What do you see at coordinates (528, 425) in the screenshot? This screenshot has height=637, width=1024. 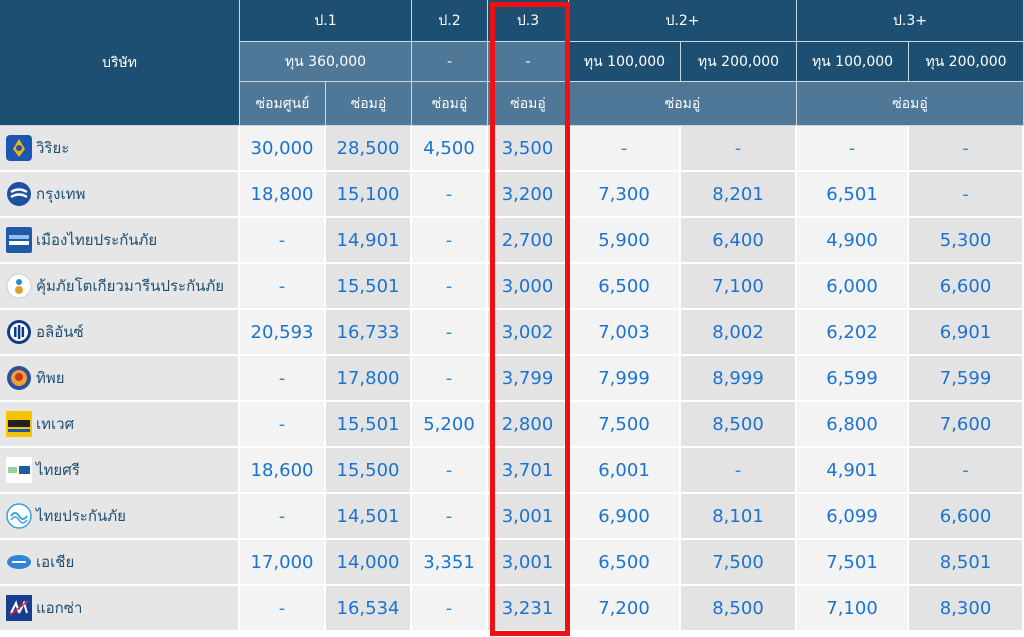 I see `price-cell: 2,800` at bounding box center [528, 425].